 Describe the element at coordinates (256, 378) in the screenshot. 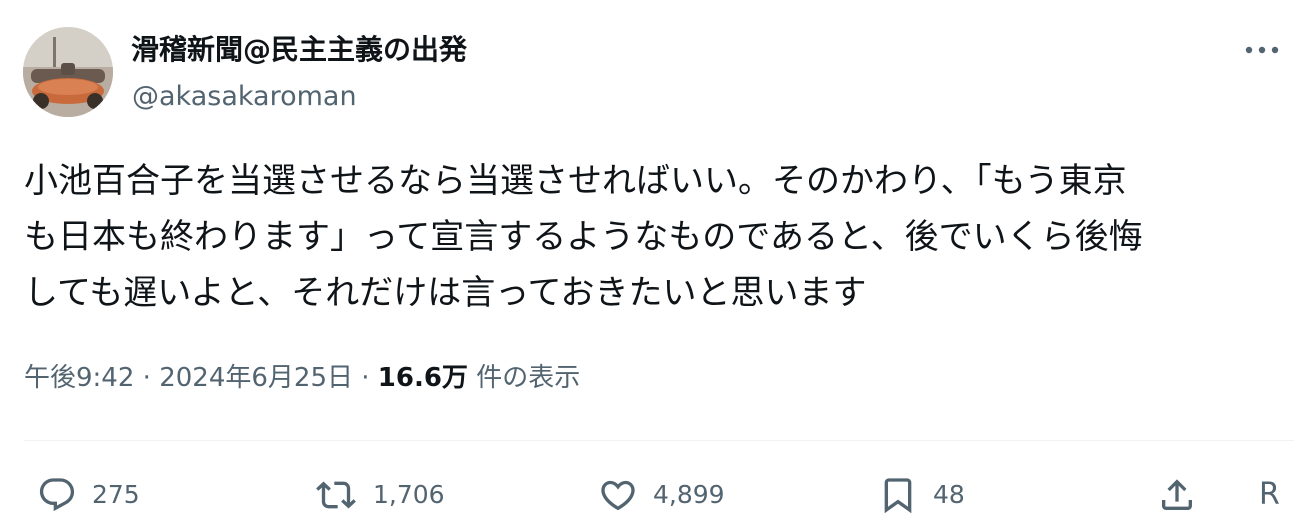

I see `tweet-date: 2024年6月25日` at that location.